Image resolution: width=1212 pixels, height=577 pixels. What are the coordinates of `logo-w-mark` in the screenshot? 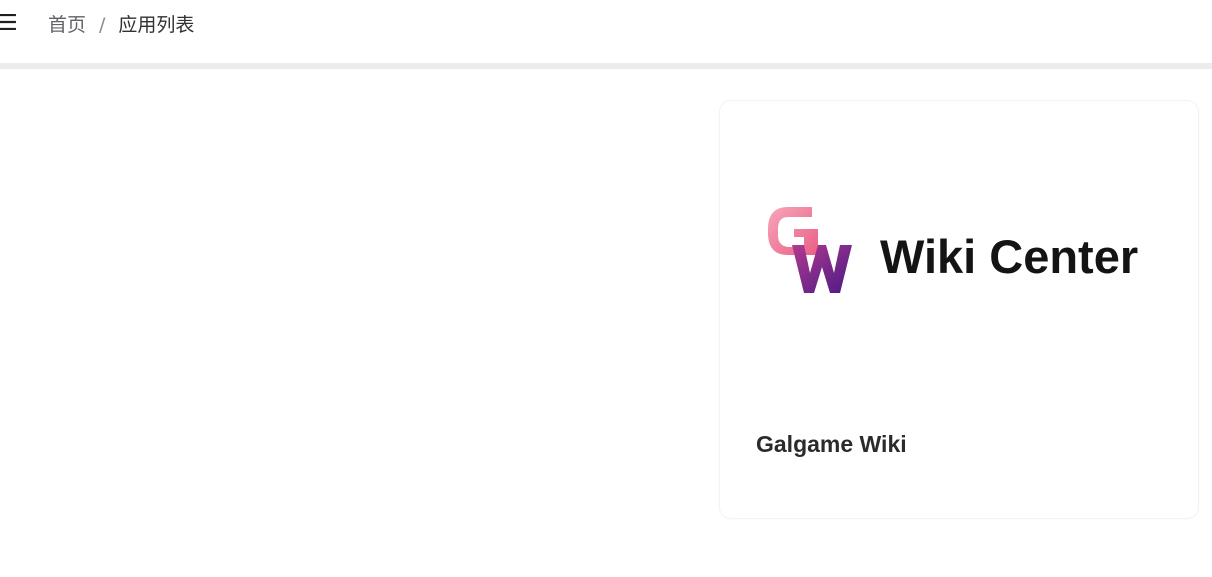 It's located at (822, 269).